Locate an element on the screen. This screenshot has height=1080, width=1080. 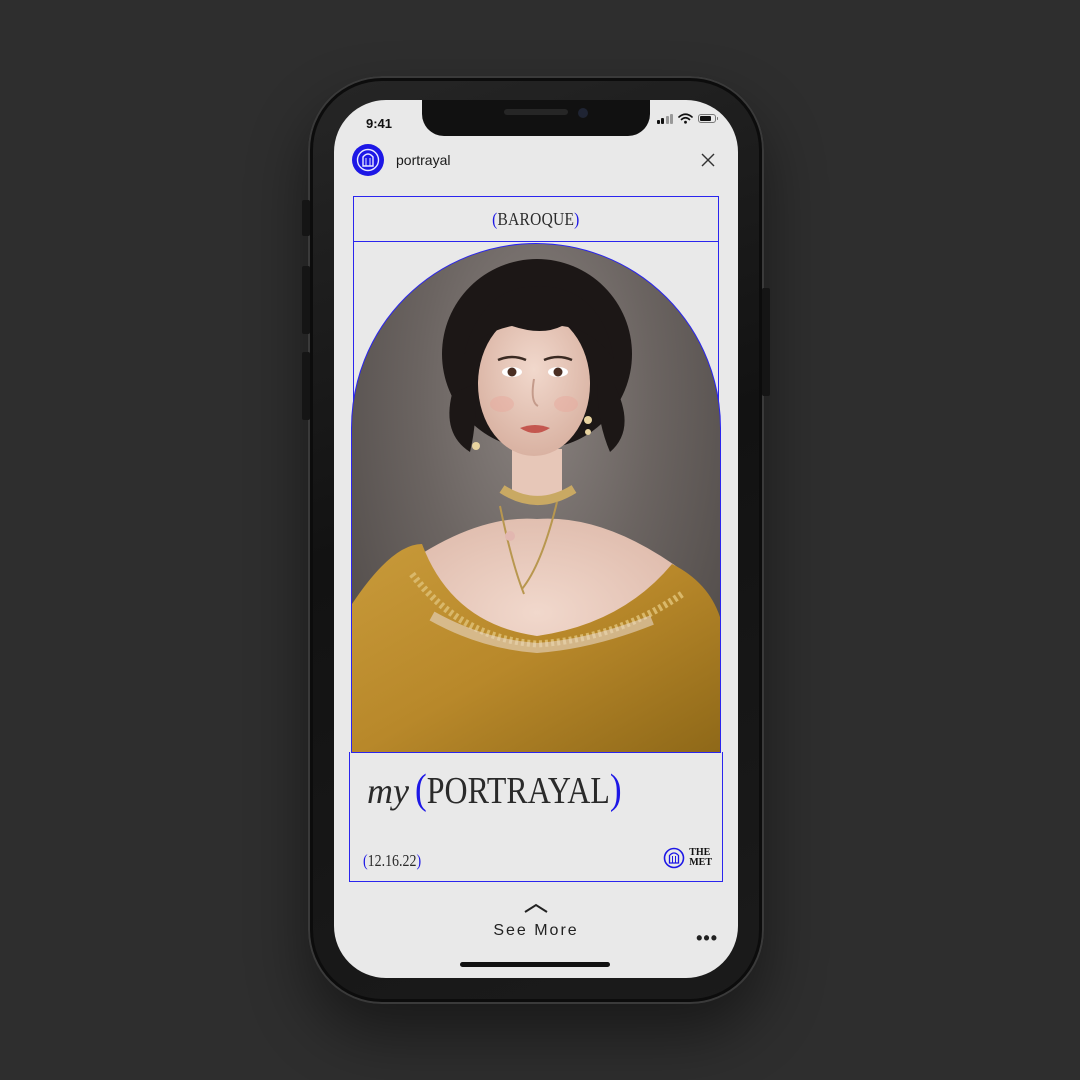
title-prefix: my is located at coordinates (388, 791).